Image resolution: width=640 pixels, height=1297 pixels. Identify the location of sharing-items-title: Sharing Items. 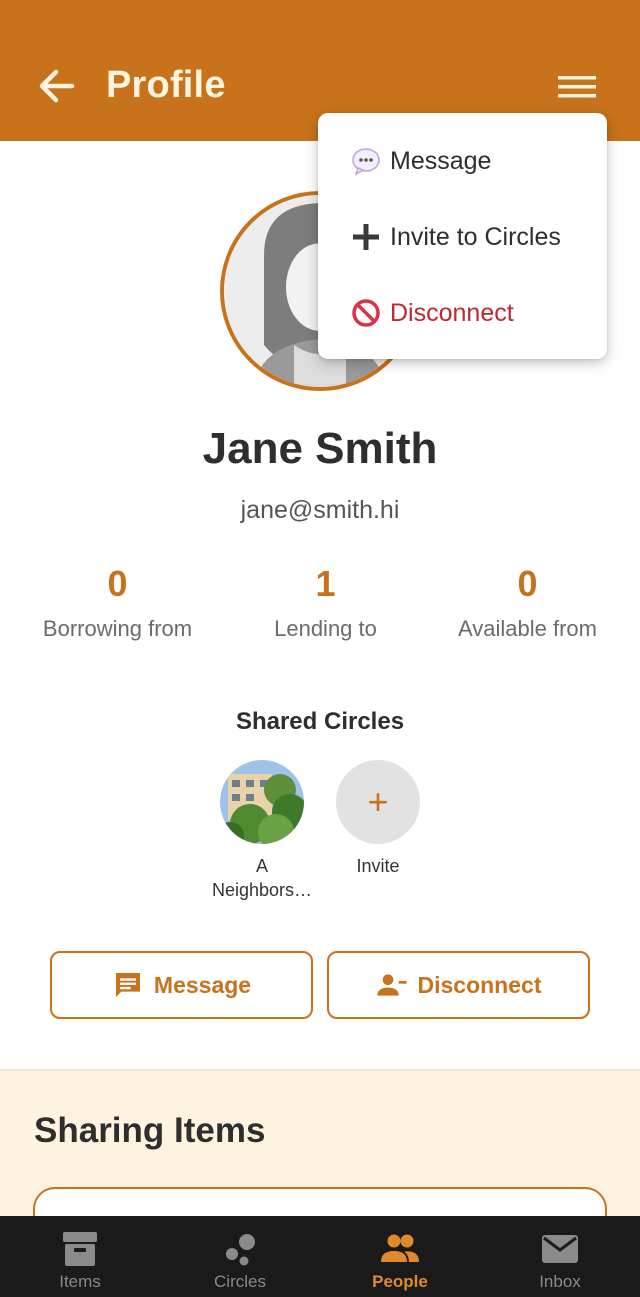
(150, 1130).